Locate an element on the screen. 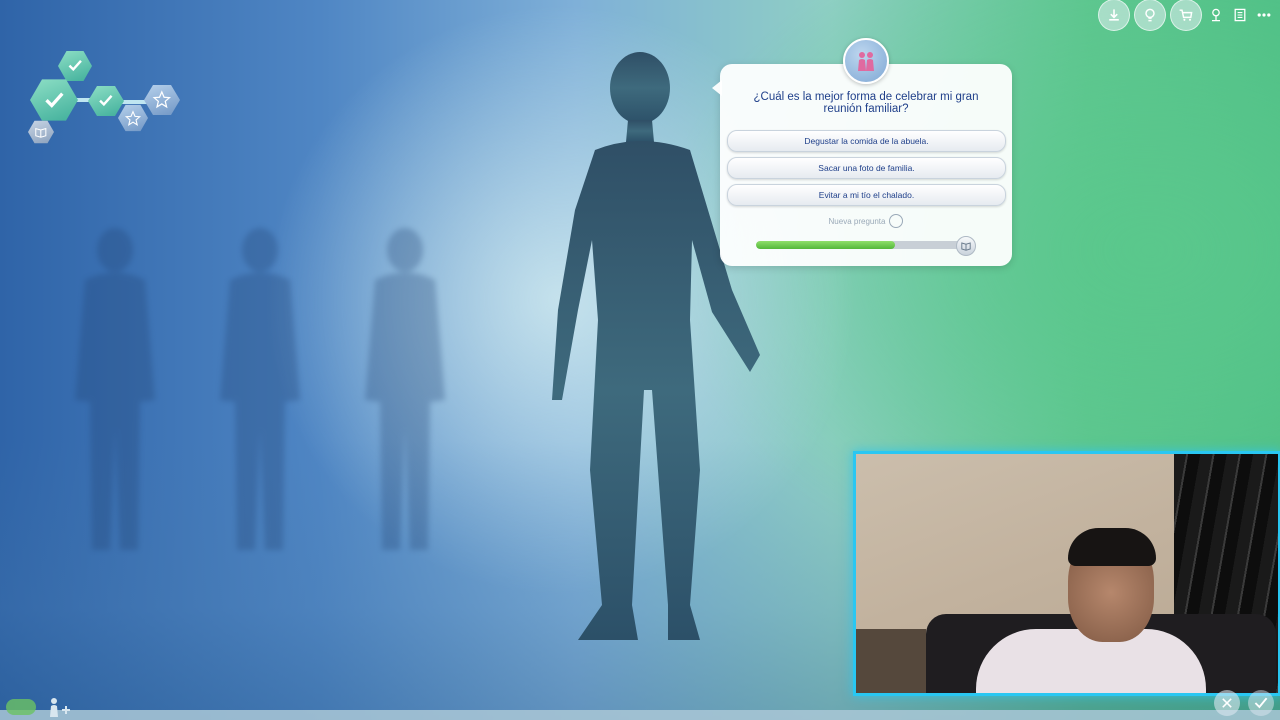  new-question-label: Nueva pregunta is located at coordinates (857, 221).